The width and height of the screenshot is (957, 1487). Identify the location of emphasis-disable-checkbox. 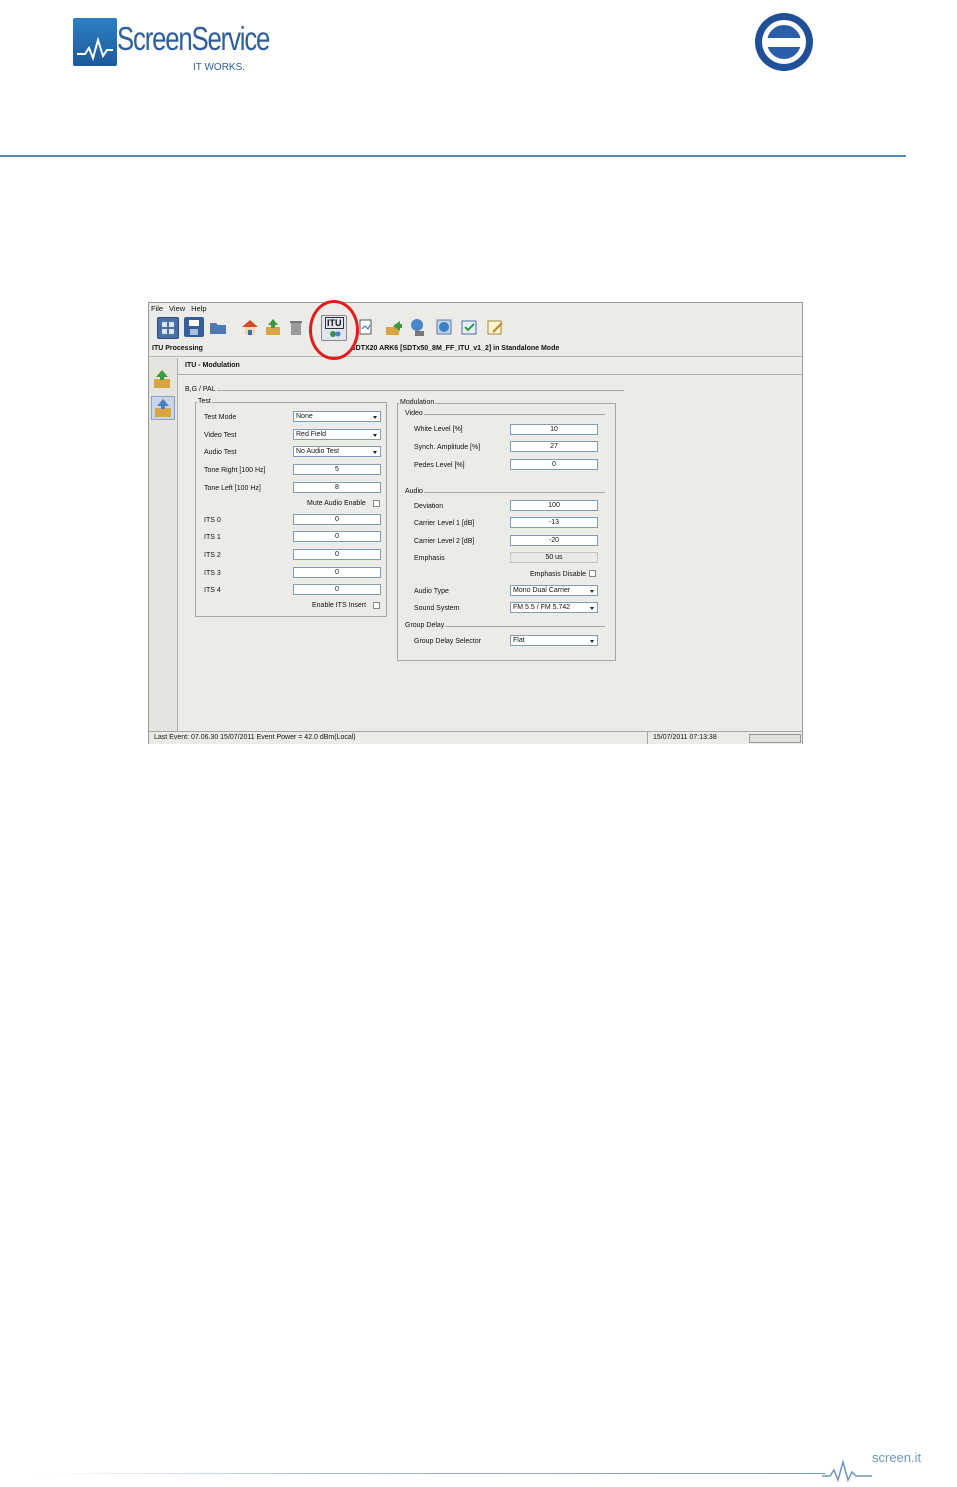
(592, 573).